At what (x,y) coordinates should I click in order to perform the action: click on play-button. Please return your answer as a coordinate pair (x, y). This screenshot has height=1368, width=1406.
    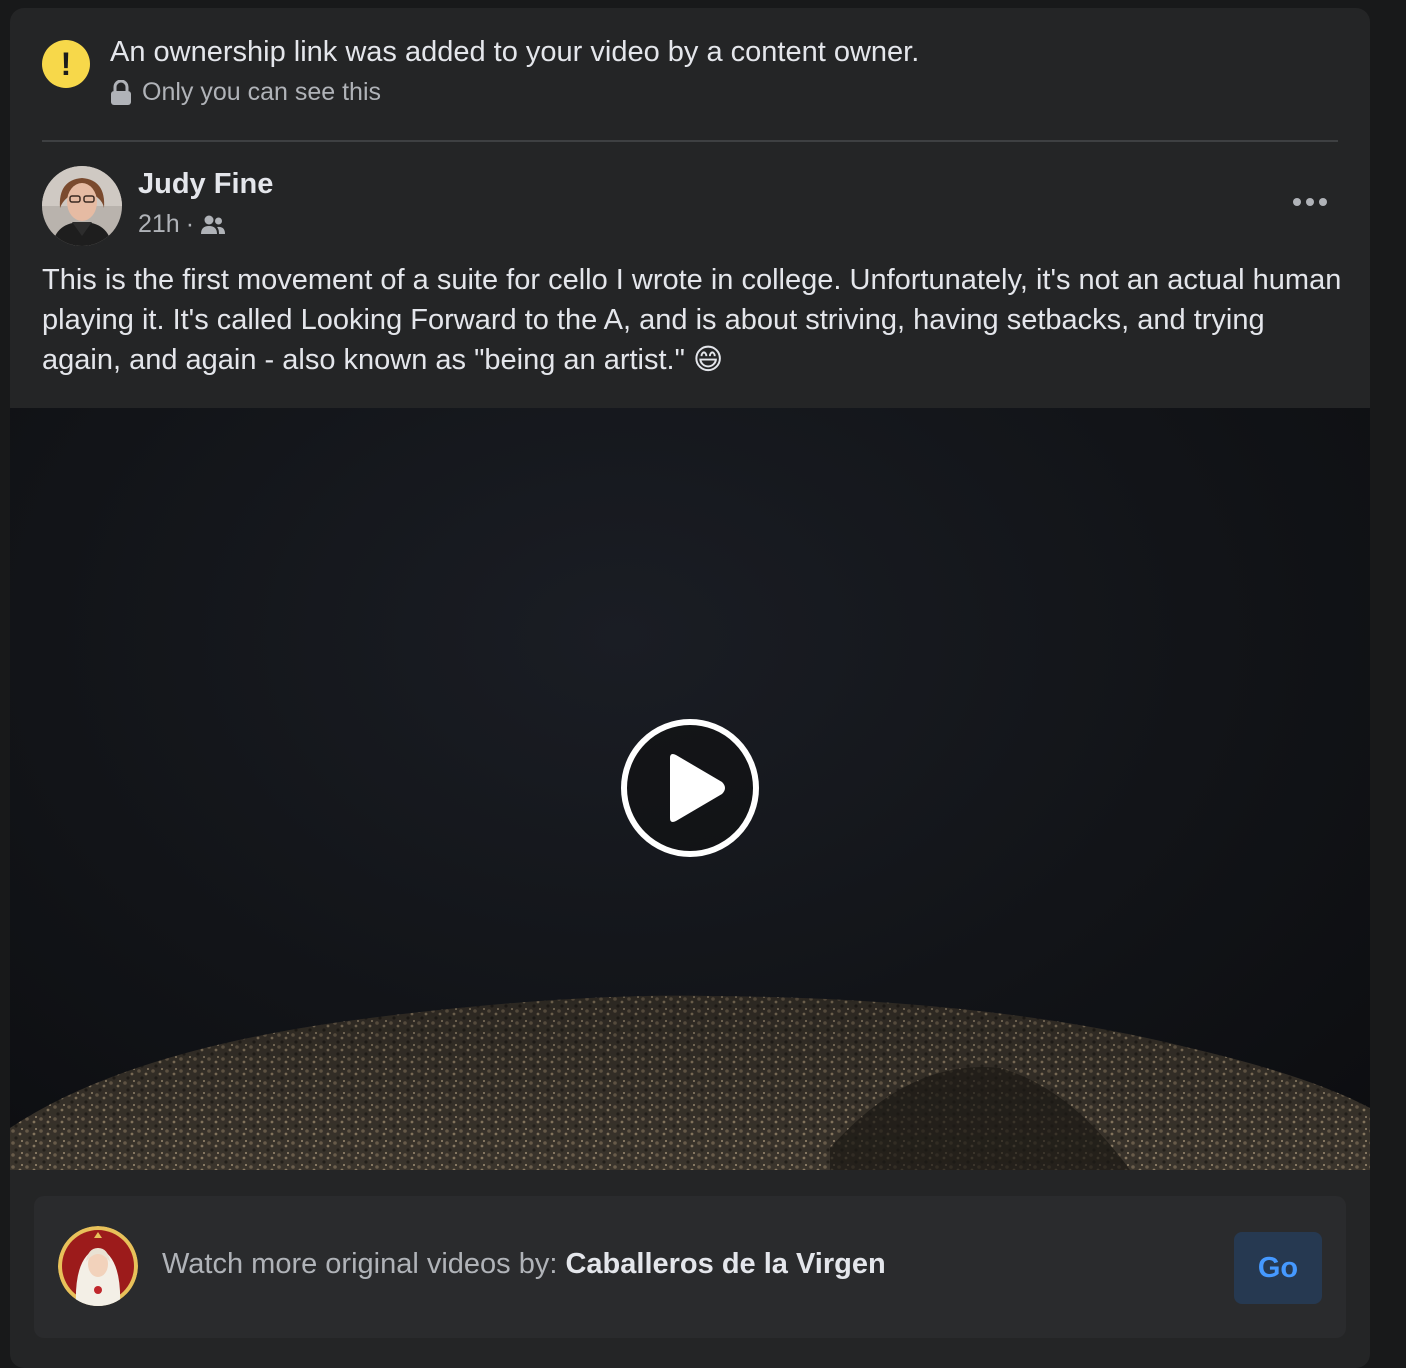
    Looking at the image, I should click on (690, 788).